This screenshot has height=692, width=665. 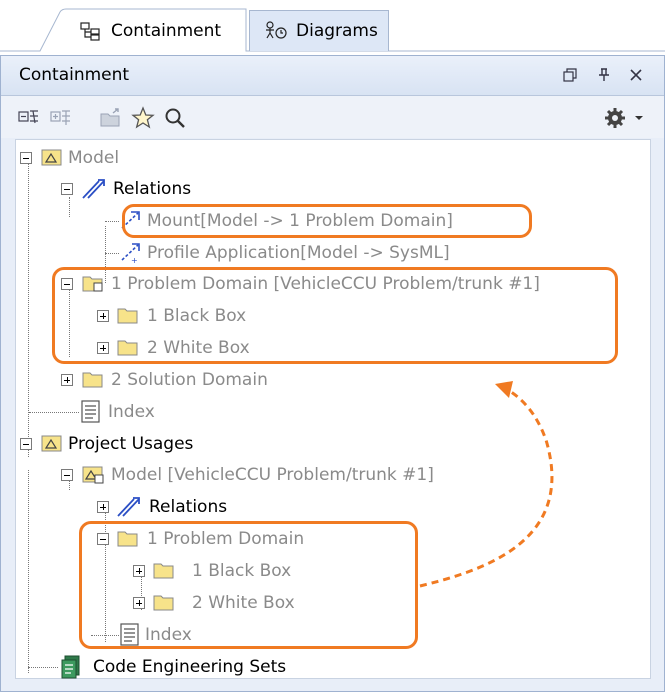 I want to click on dropdown-arrow-icon, so click(x=639, y=118).